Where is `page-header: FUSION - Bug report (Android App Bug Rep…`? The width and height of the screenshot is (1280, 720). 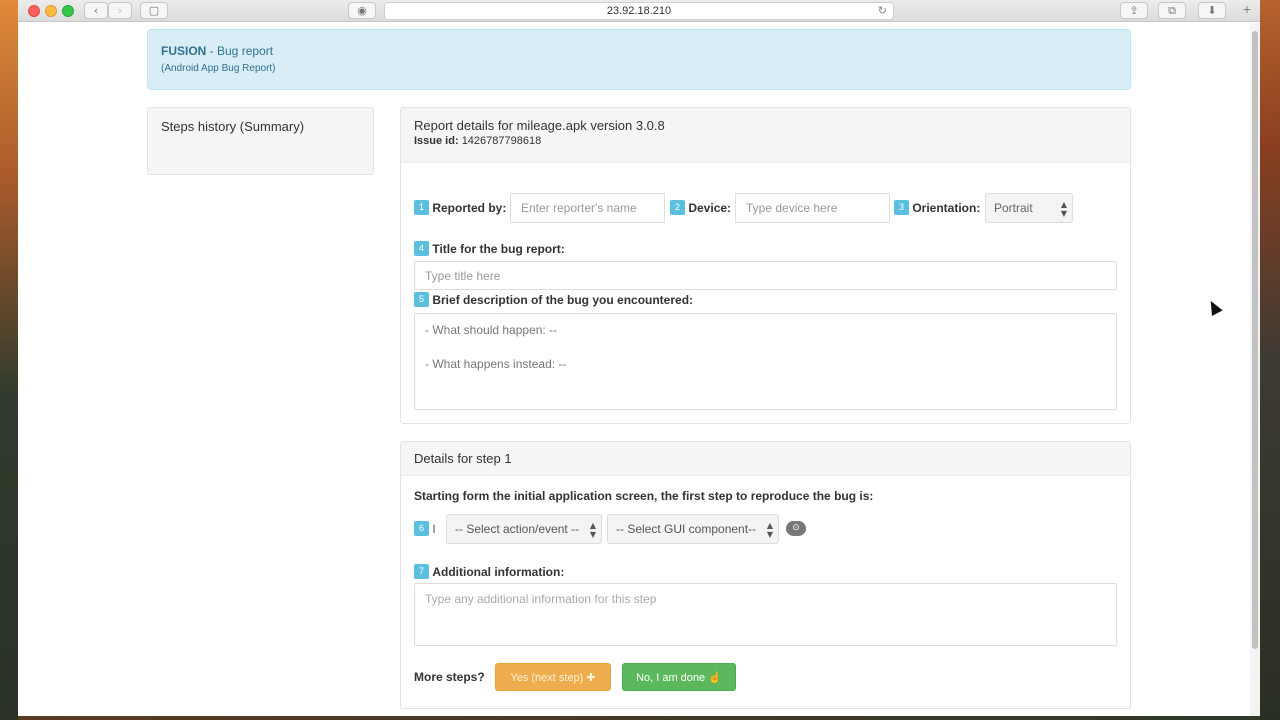 page-header: FUSION - Bug report (Android App Bug Rep… is located at coordinates (639, 59).